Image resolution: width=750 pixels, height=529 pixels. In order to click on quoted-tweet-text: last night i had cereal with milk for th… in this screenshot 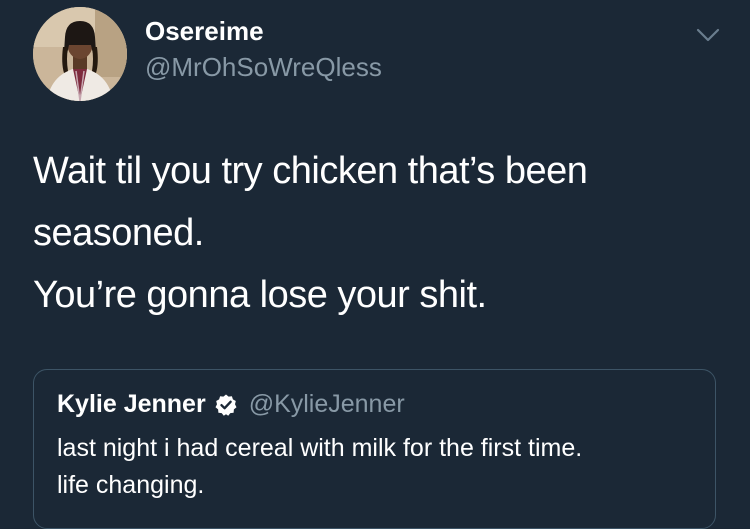, I will do `click(377, 467)`.